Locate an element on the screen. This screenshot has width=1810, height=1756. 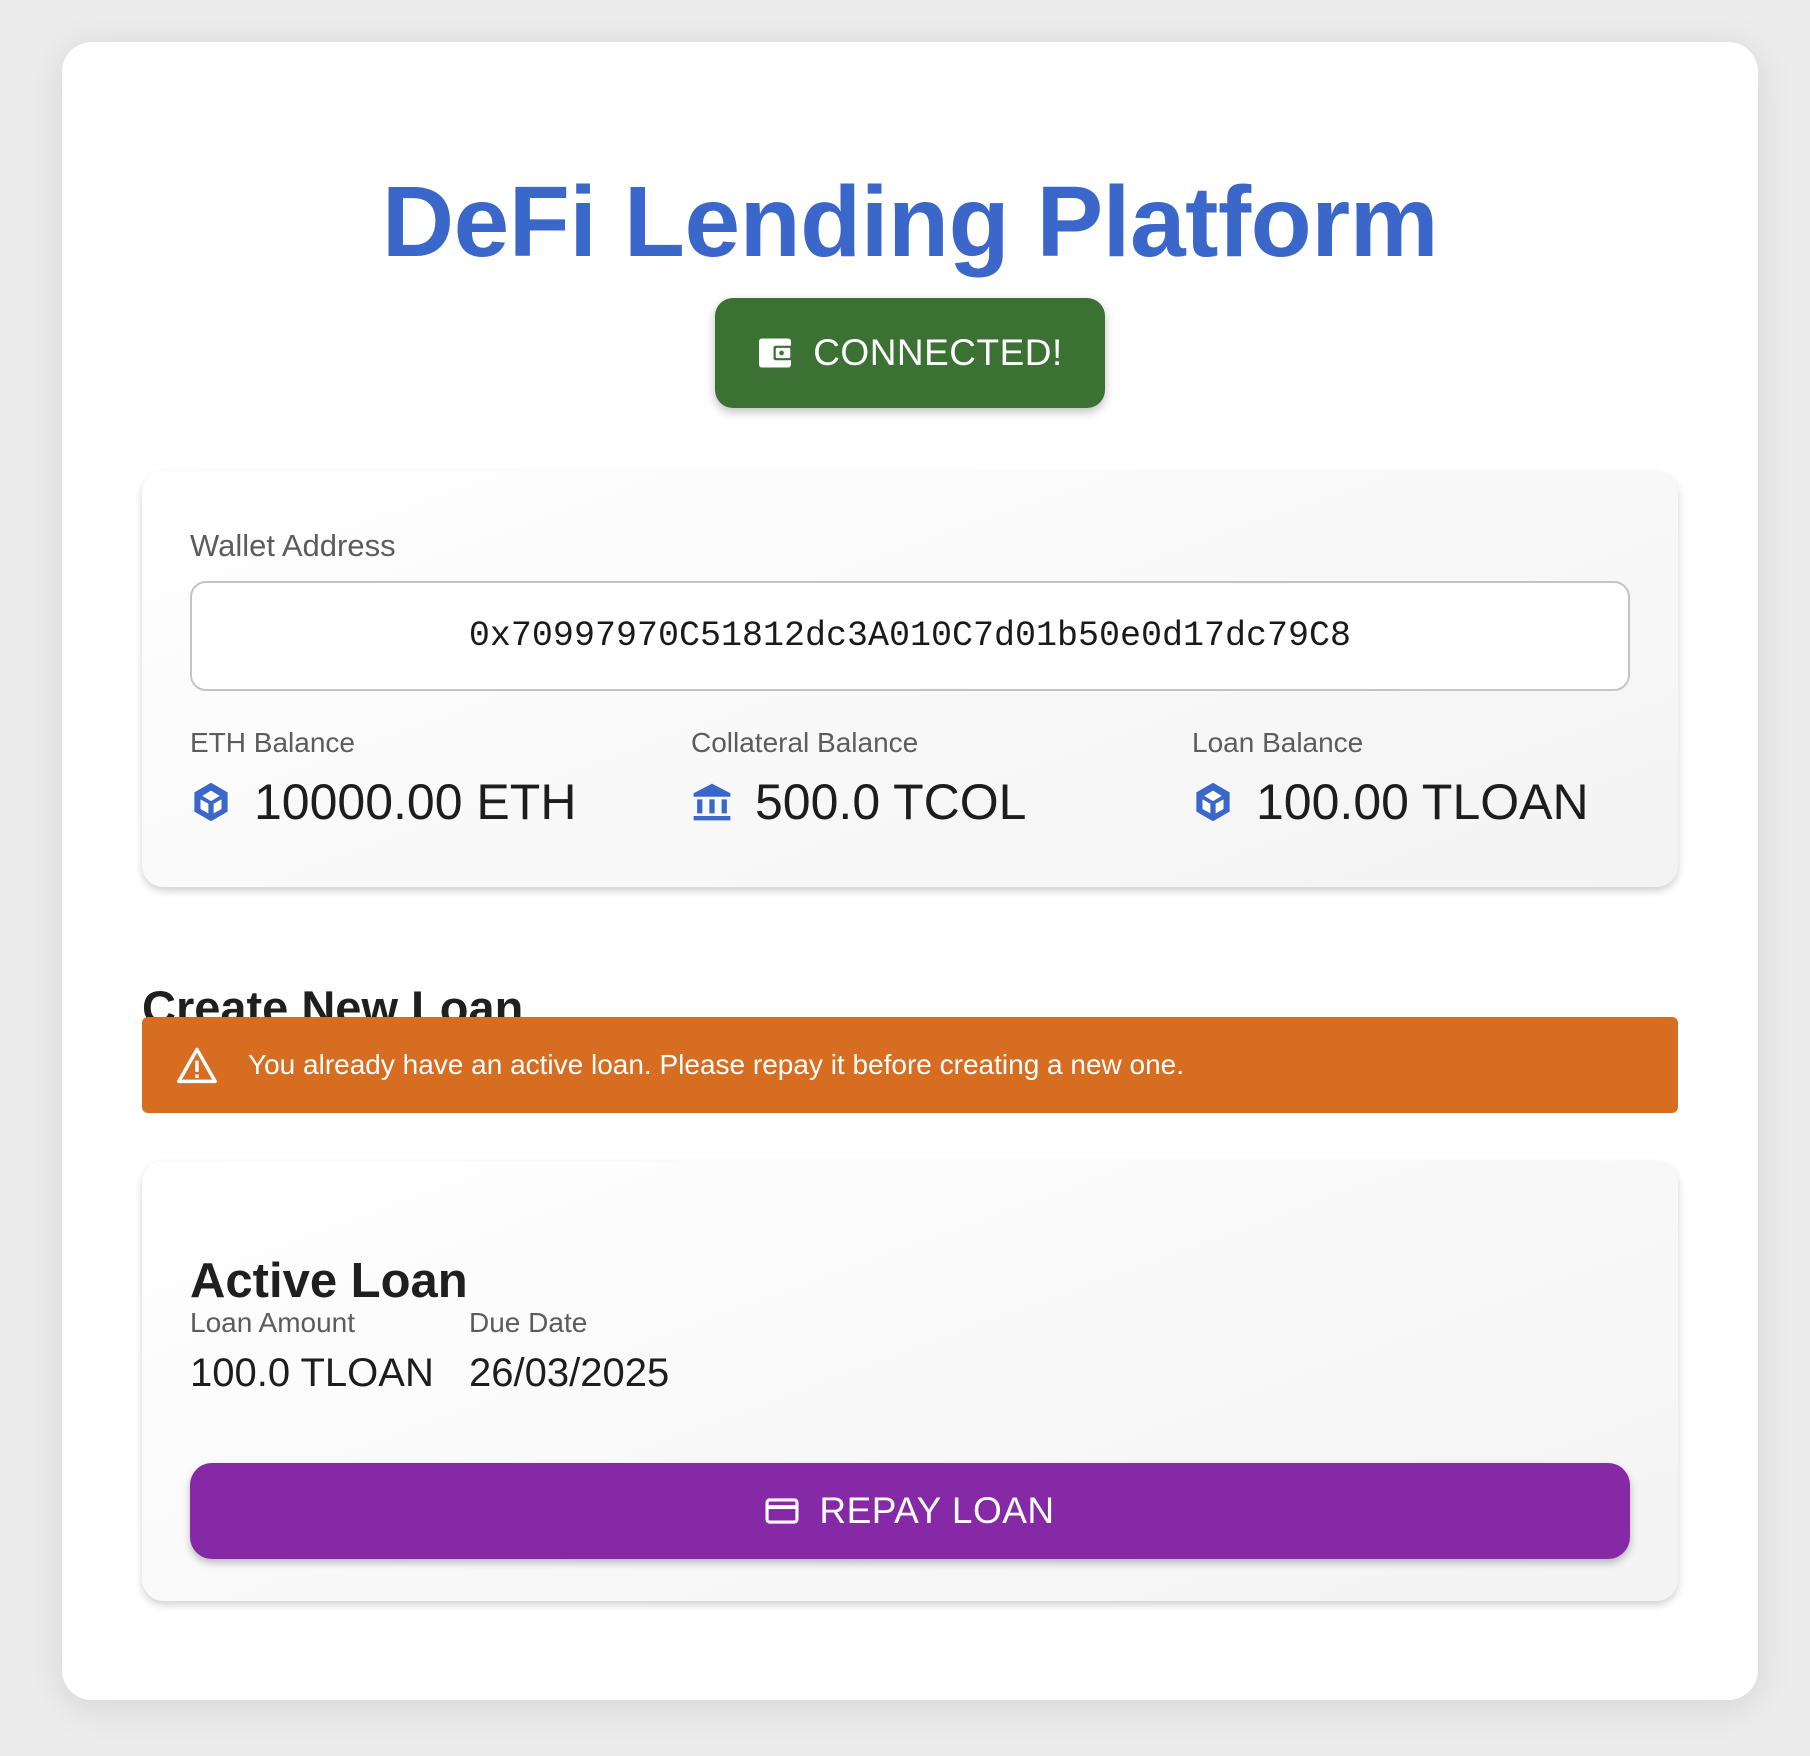
loan-amount: Loan Amount 100.0 TLOAN is located at coordinates (312, 1351).